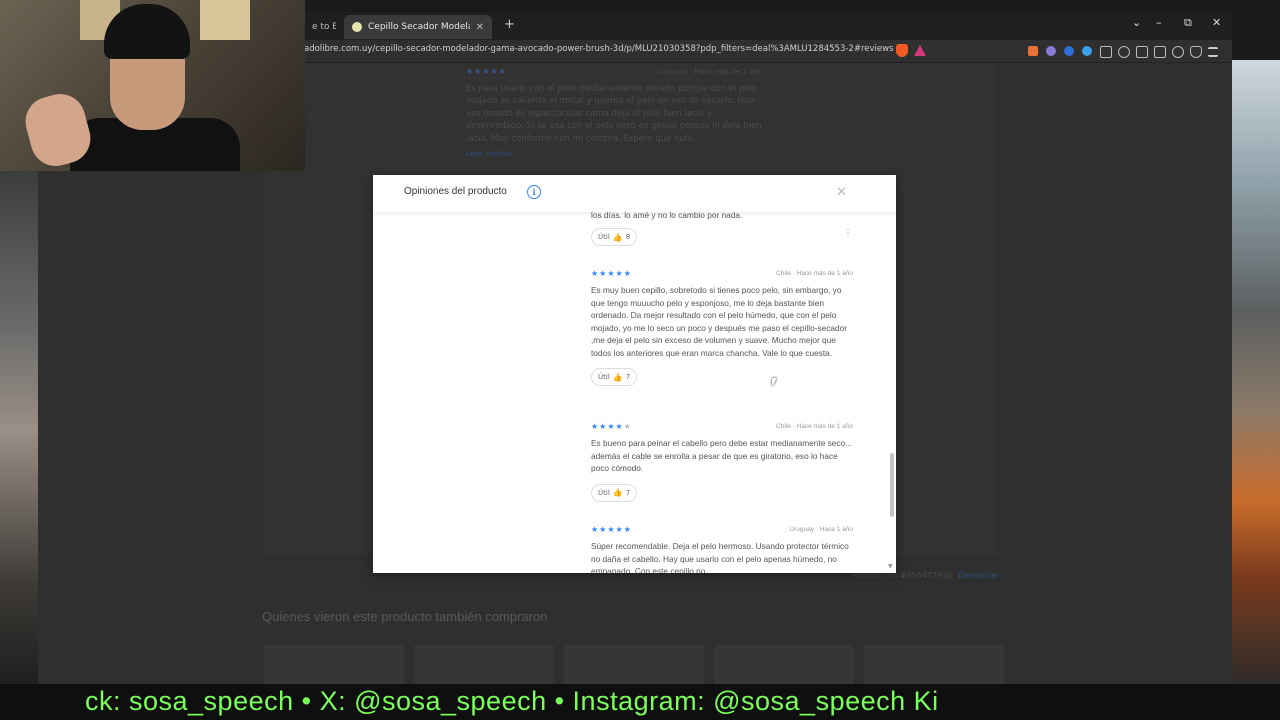 Image resolution: width=1280 pixels, height=720 pixels. I want to click on desktop-wallpaper-right, so click(1256, 375).